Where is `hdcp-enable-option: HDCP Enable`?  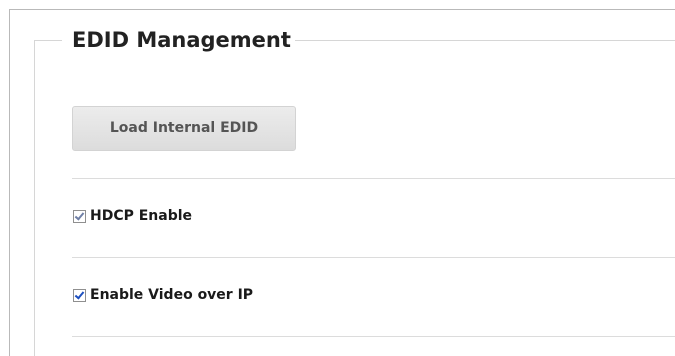 hdcp-enable-option: HDCP Enable is located at coordinates (132, 216).